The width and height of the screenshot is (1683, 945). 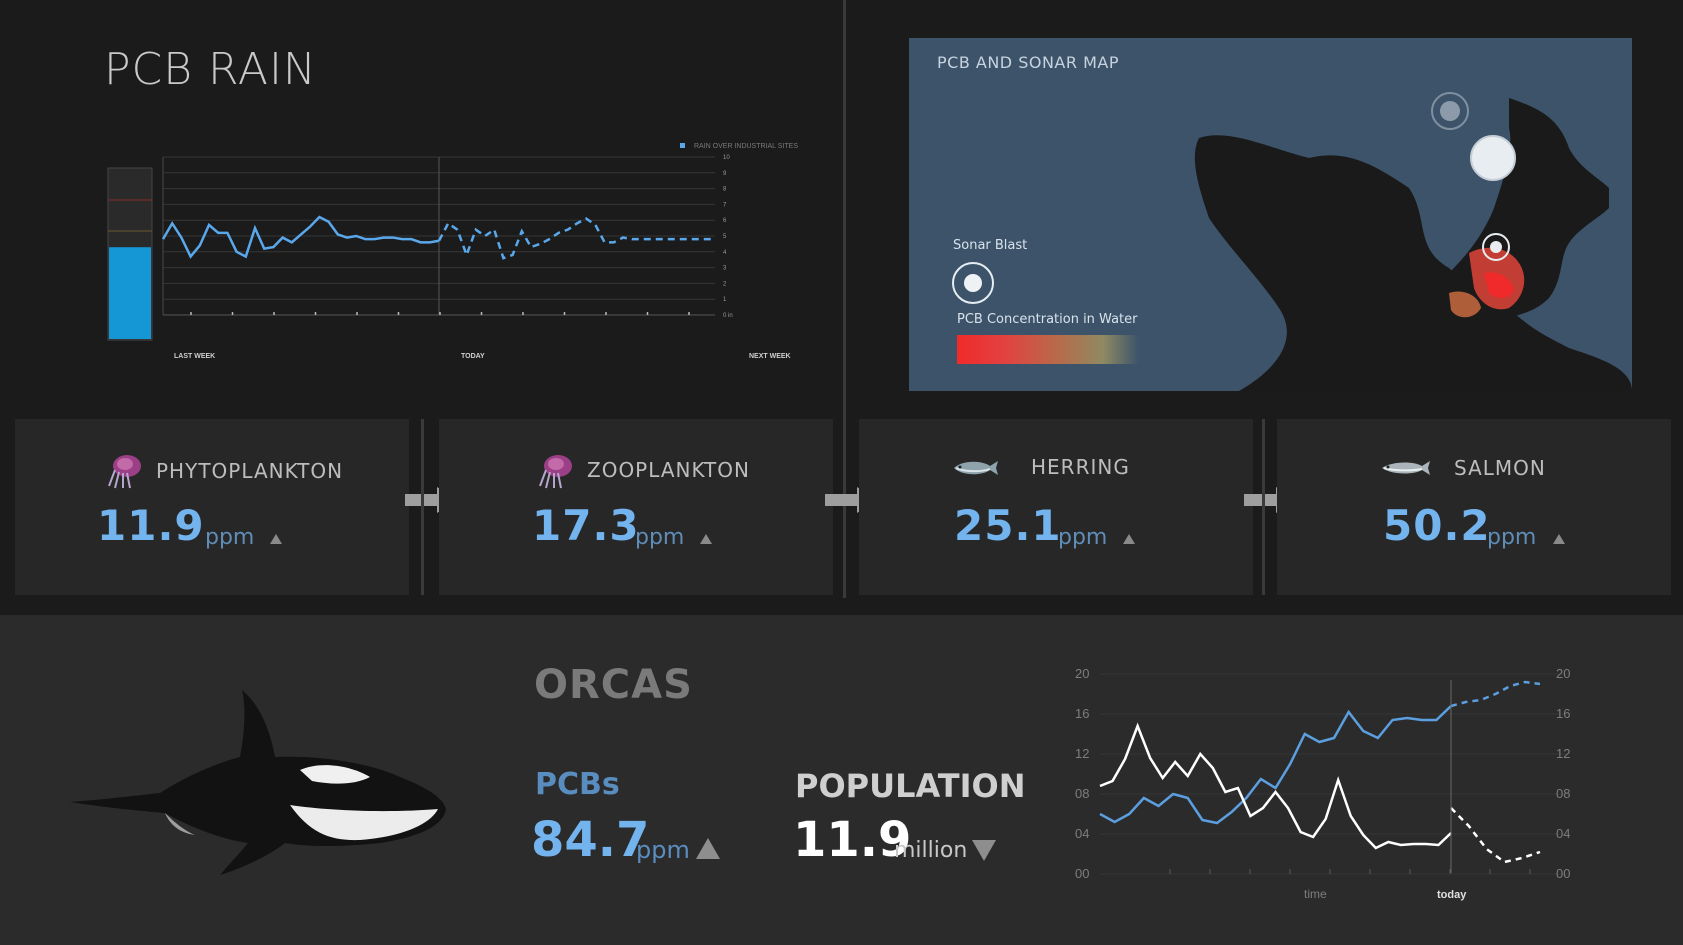 I want to click on rain-gauge, so click(x=130, y=254).